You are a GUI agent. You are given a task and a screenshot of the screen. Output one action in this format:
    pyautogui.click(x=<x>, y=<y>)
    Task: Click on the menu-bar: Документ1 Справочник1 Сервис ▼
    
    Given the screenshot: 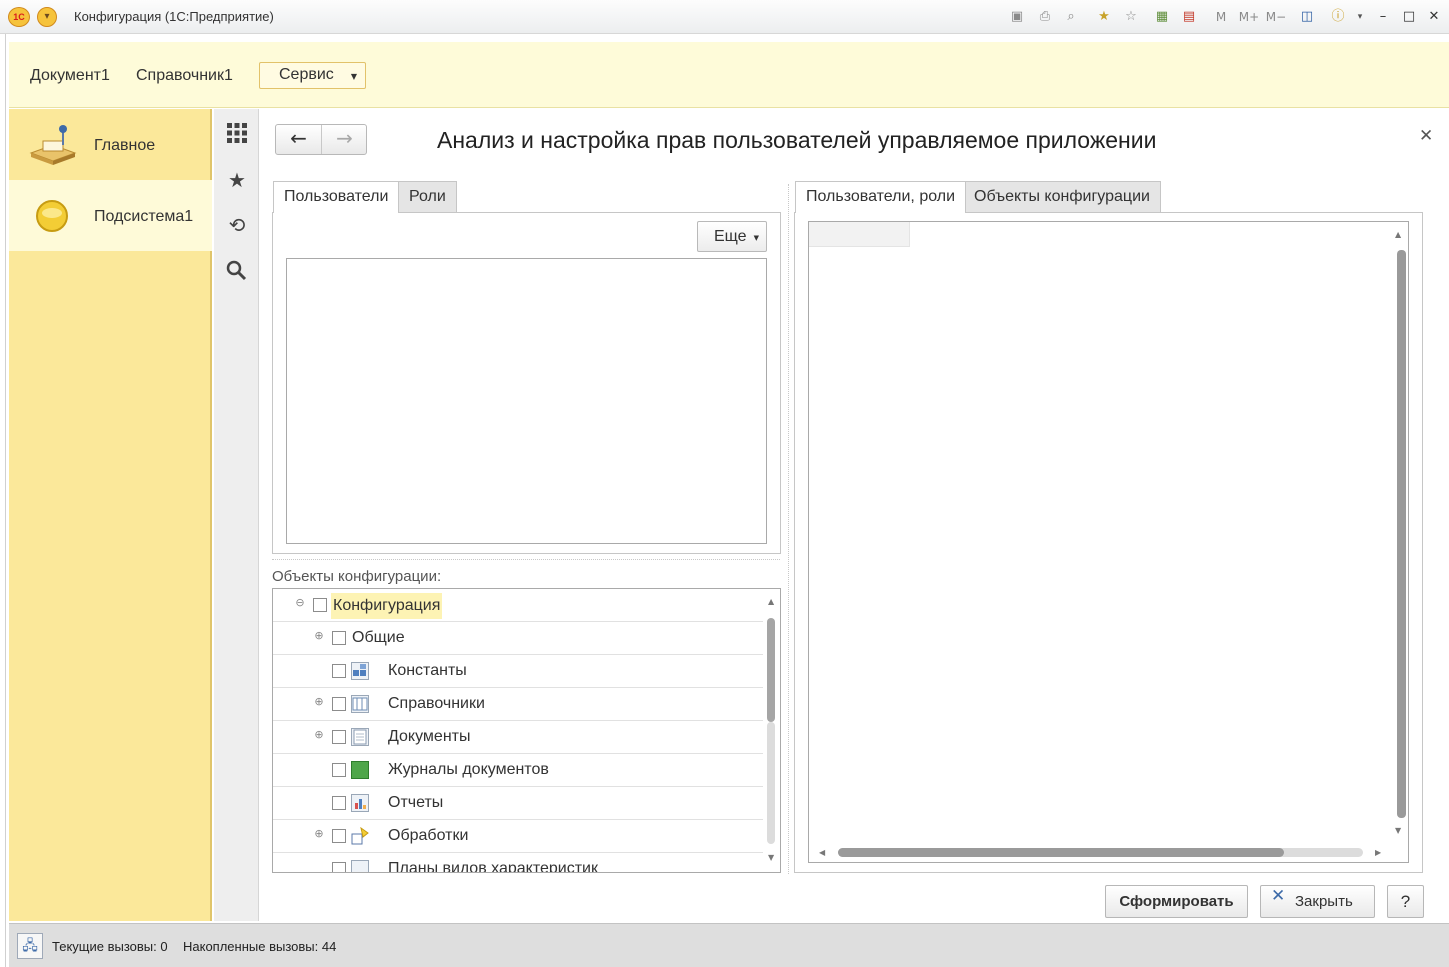 What is the action you would take?
    pyautogui.click(x=729, y=75)
    